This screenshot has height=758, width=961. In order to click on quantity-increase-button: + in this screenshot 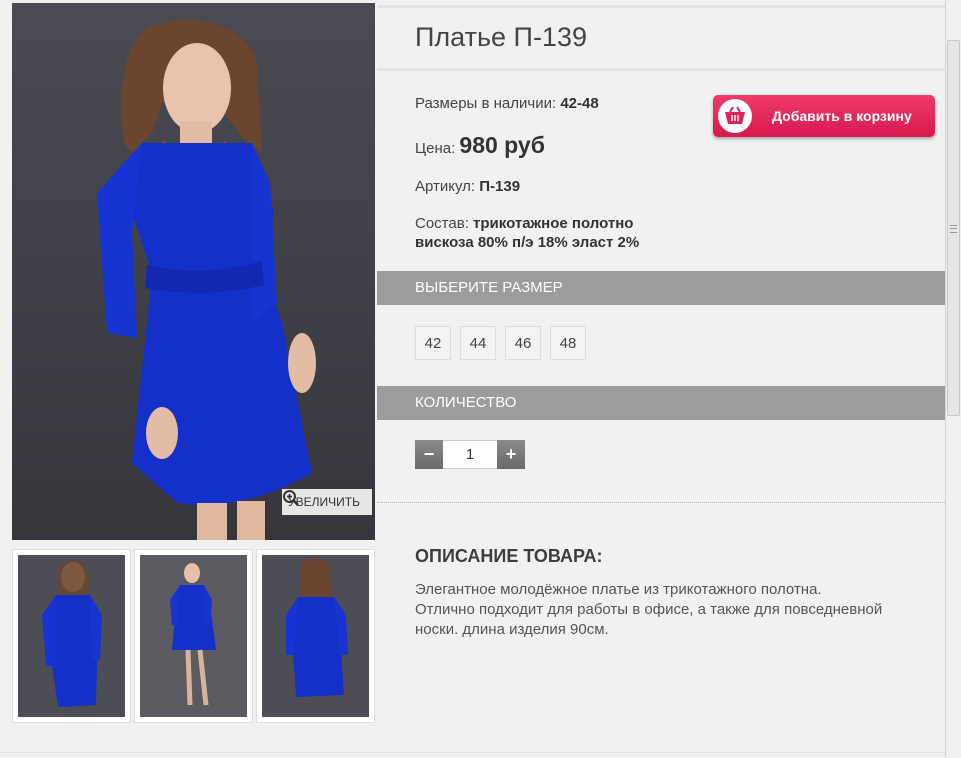, I will do `click(511, 454)`.